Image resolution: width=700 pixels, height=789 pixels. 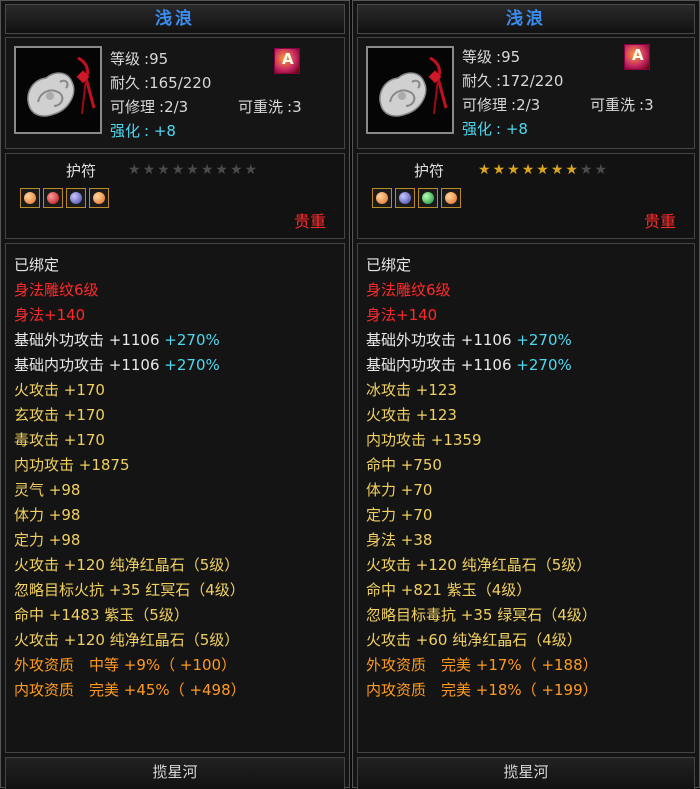 What do you see at coordinates (47, 539) in the screenshot?
I see `attribute-line: 定力 +98` at bounding box center [47, 539].